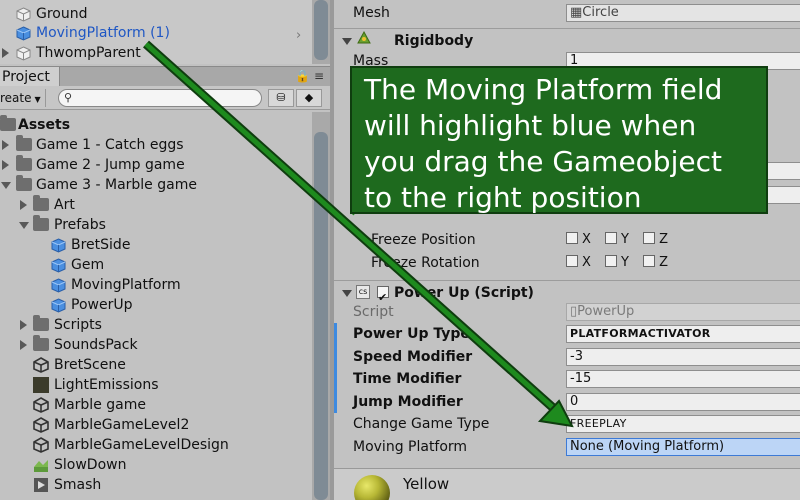  I want to click on axis-x-label: X, so click(586, 262).